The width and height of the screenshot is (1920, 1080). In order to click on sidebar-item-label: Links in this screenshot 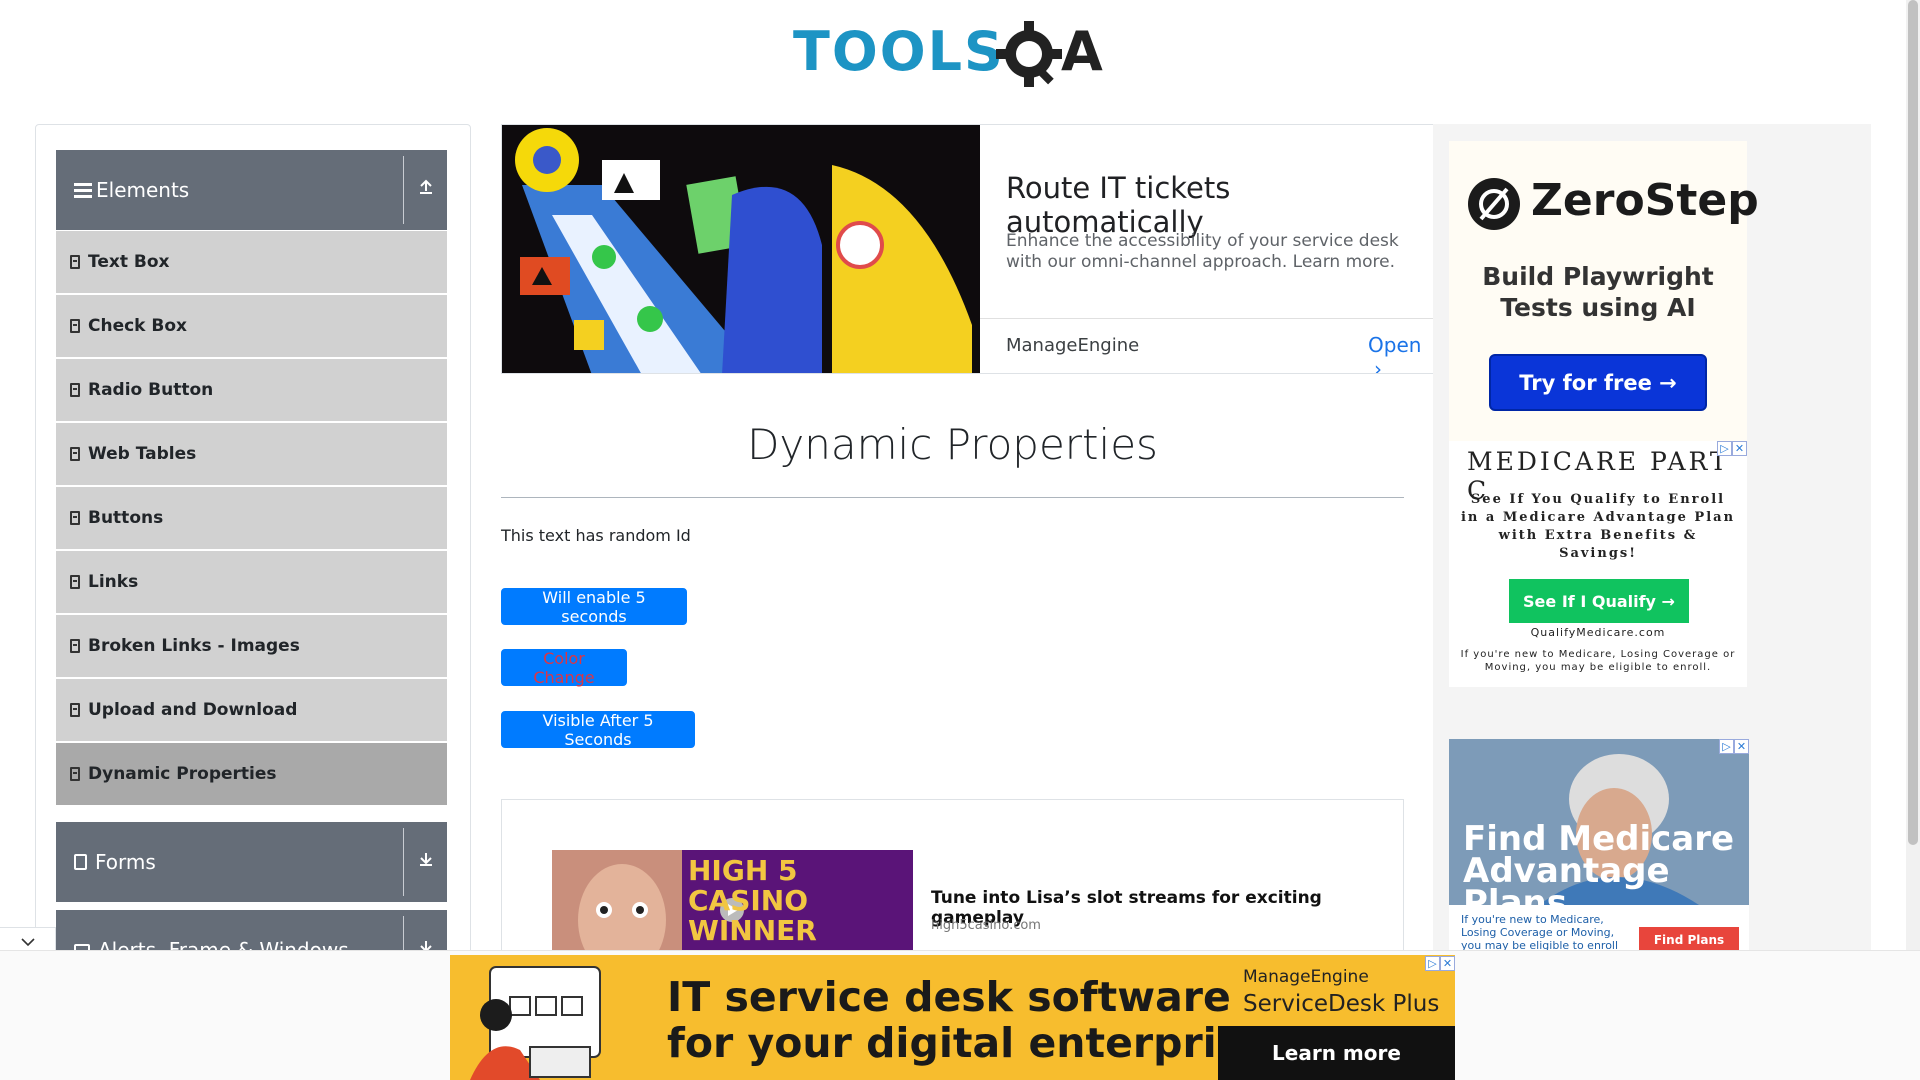, I will do `click(113, 582)`.